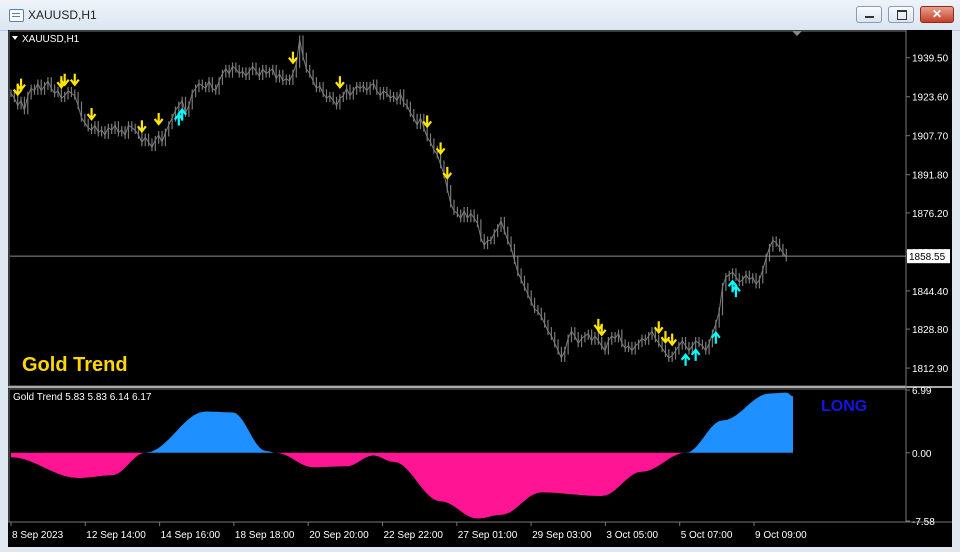 This screenshot has height=552, width=960. Describe the element at coordinates (116, 535) in the screenshot. I see `time-tick-label: 12 Sep 14:00` at that location.